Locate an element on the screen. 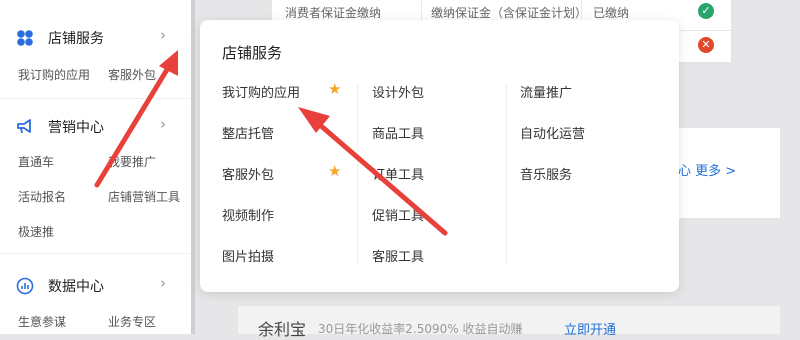 The image size is (800, 340). menu-item-cs-outsourcing: 客服外包 is located at coordinates (248, 173).